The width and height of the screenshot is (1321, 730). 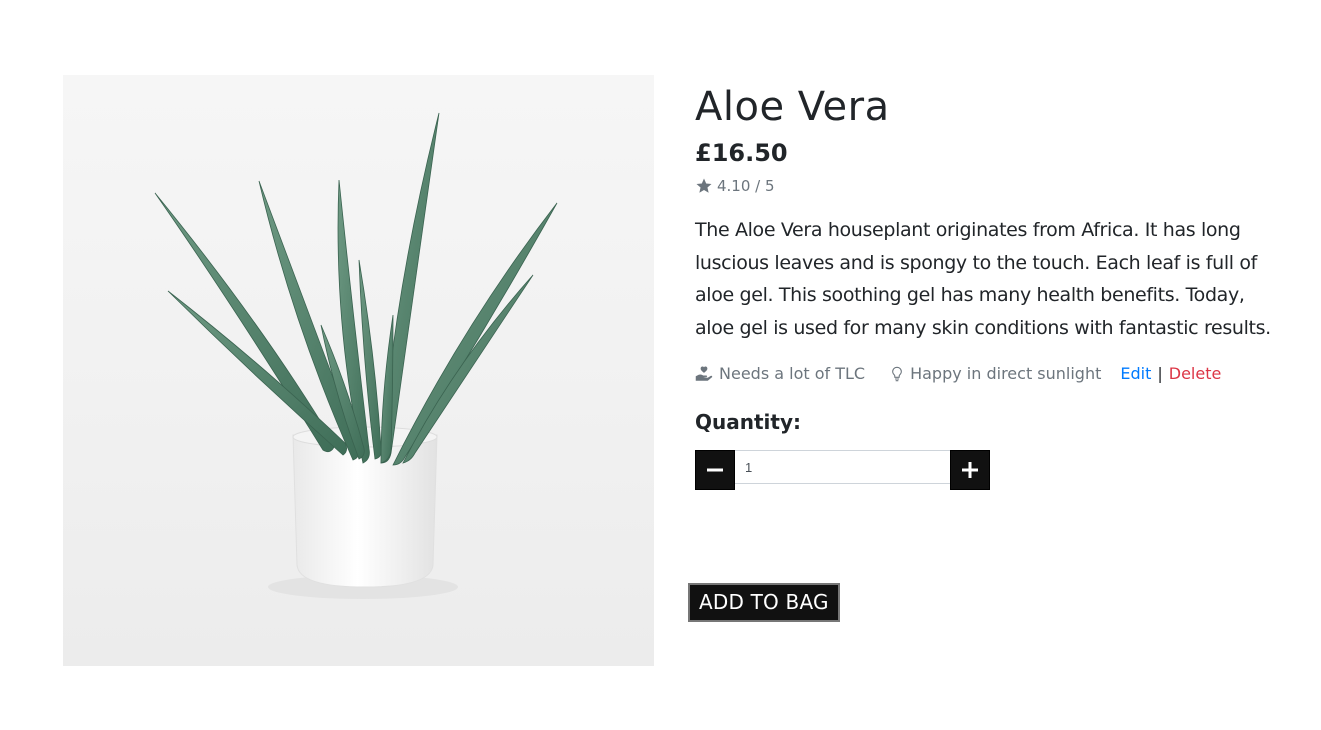 I want to click on add-to-bag-button: ADD TO BAG, so click(x=764, y=602).